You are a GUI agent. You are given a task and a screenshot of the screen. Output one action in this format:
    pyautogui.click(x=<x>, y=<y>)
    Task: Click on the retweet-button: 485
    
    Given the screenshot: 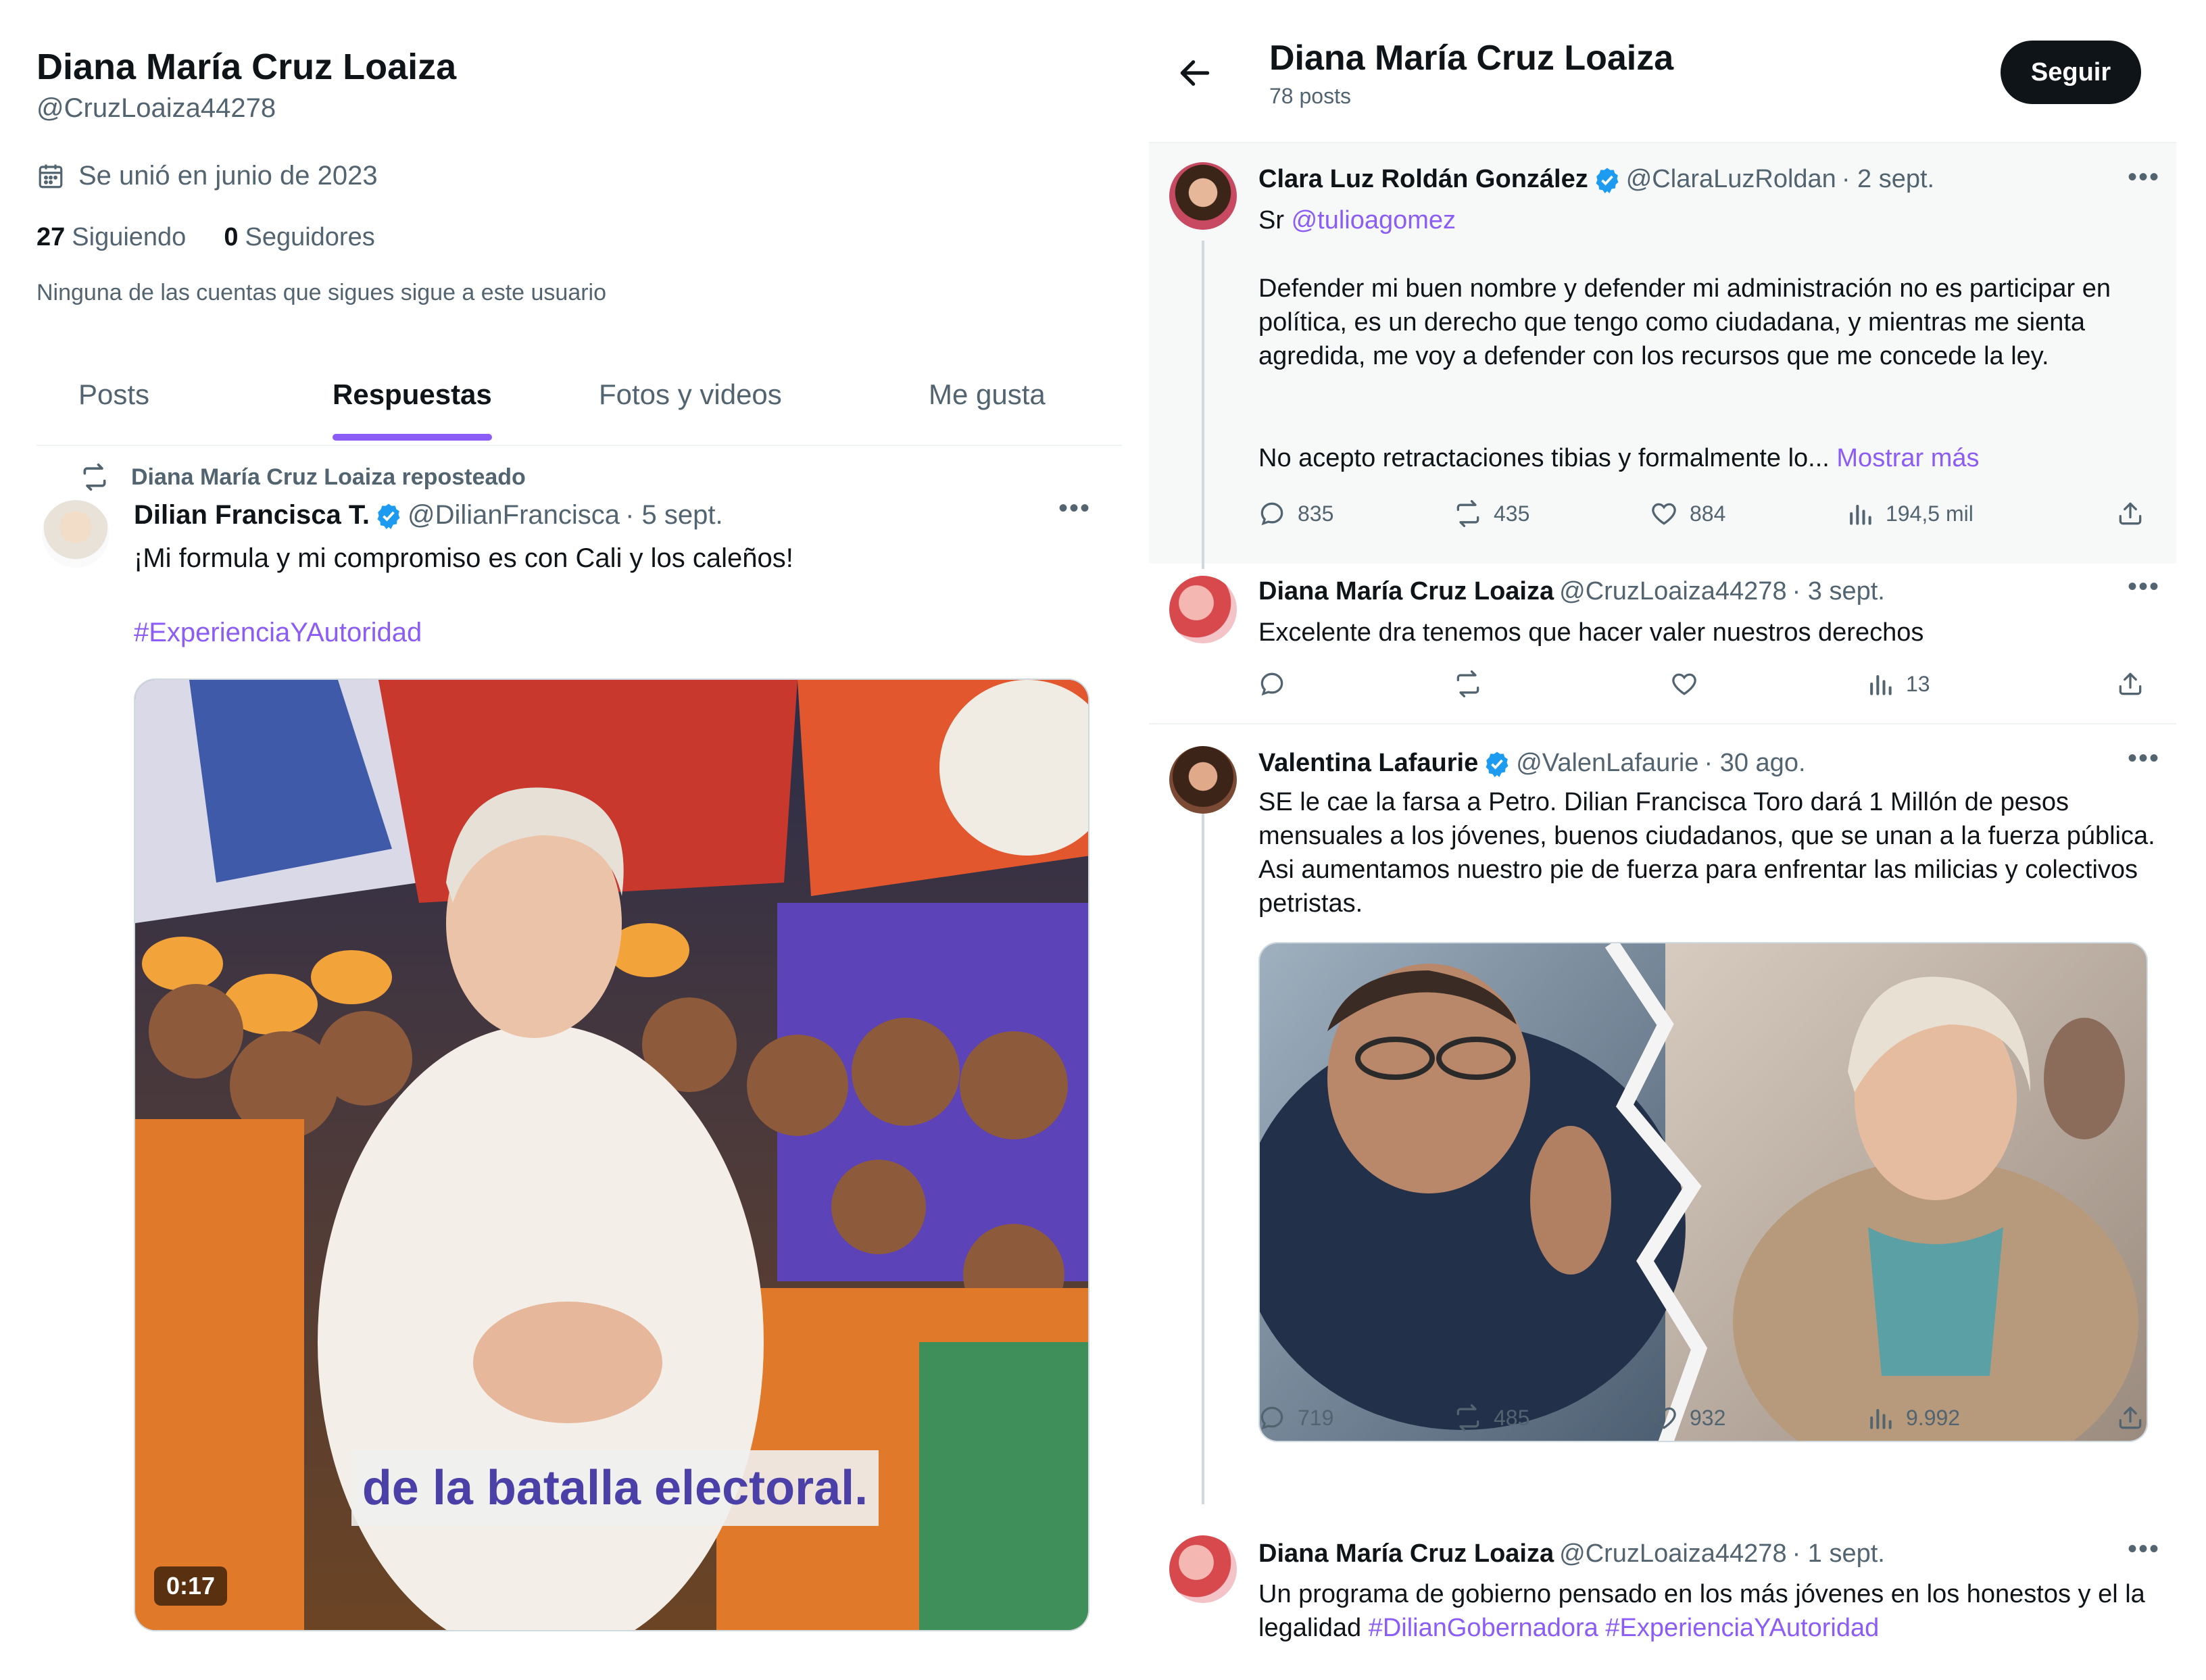 What is the action you would take?
    pyautogui.click(x=1491, y=1418)
    